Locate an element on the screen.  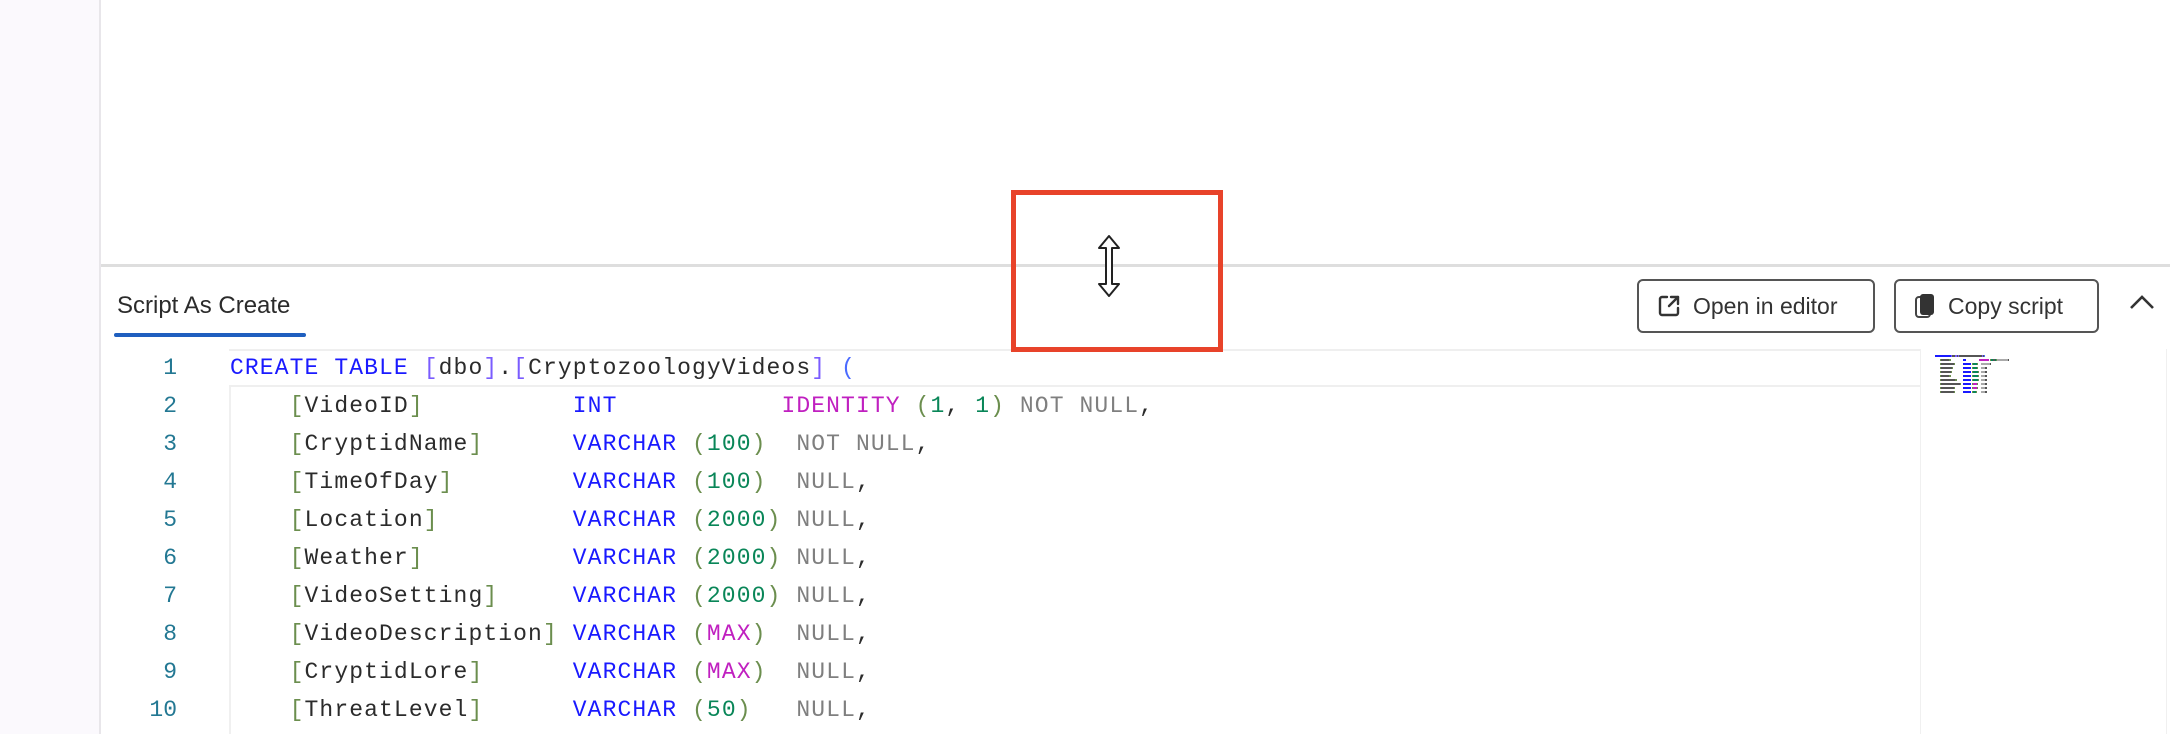
code-token-id: VideoID is located at coordinates (356, 406).